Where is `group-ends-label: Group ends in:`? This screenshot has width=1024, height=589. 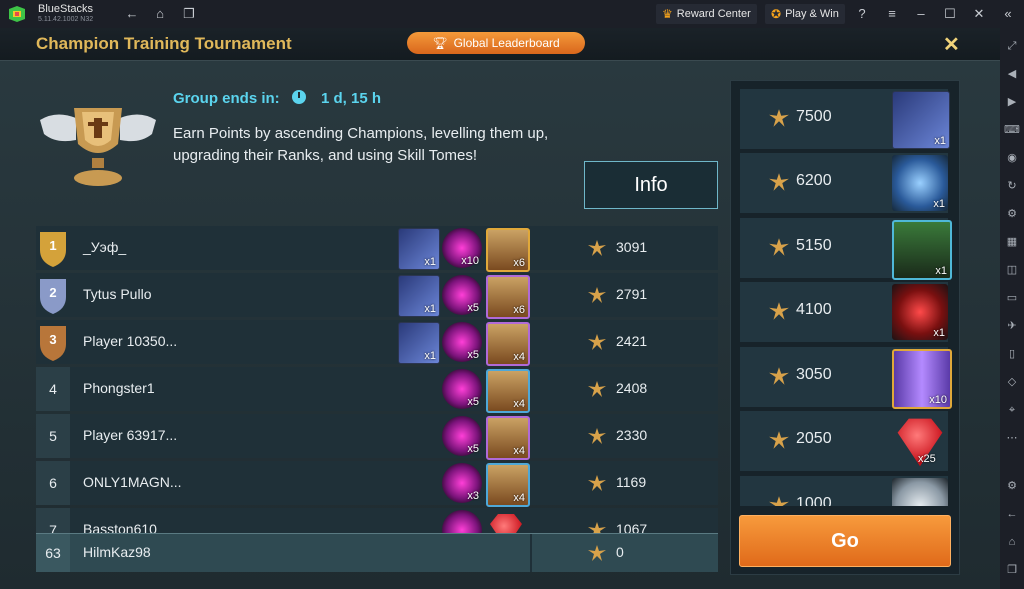 group-ends-label: Group ends in: is located at coordinates (226, 98).